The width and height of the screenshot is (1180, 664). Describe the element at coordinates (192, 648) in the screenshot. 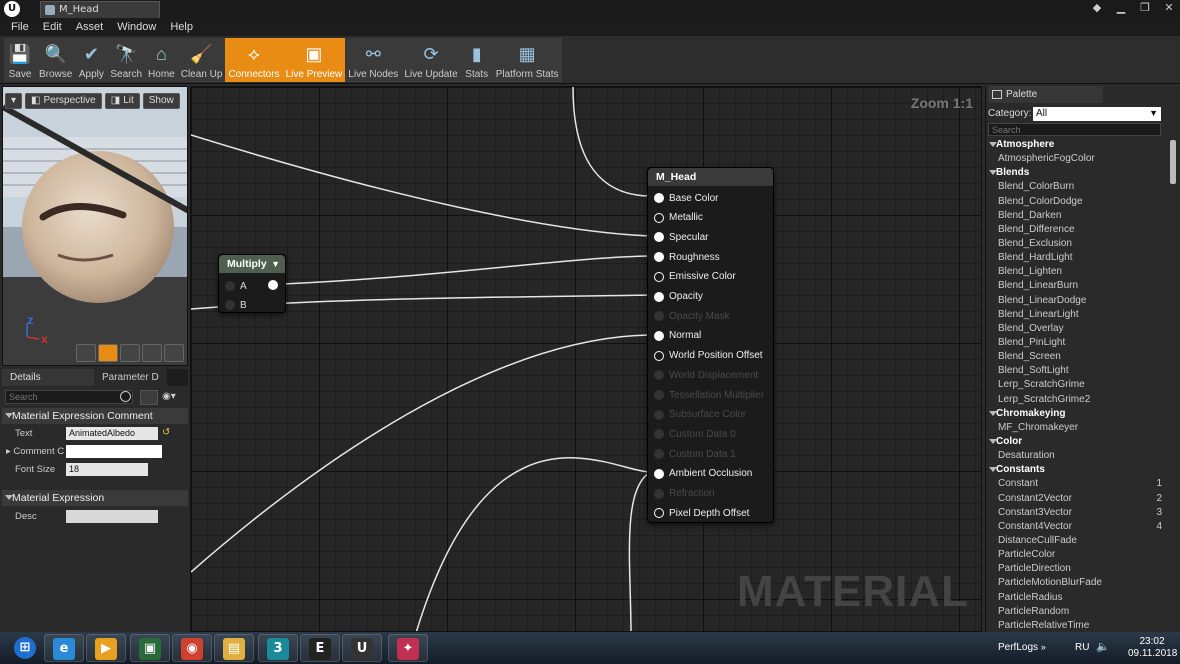

I see `chrome-icon: ◉` at that location.